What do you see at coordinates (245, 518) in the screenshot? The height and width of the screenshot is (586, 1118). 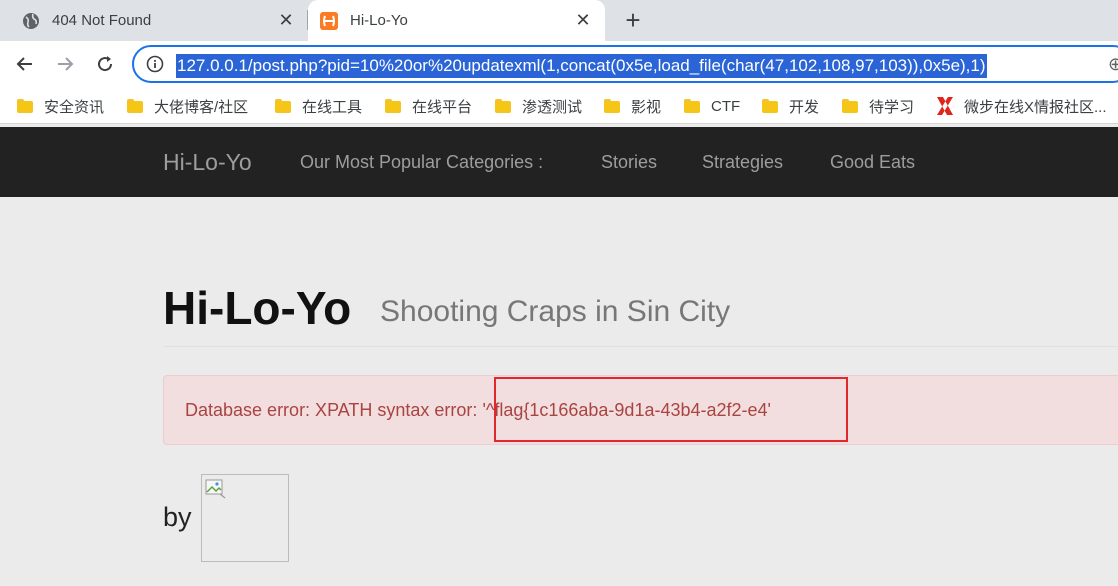 I see `author-image` at bounding box center [245, 518].